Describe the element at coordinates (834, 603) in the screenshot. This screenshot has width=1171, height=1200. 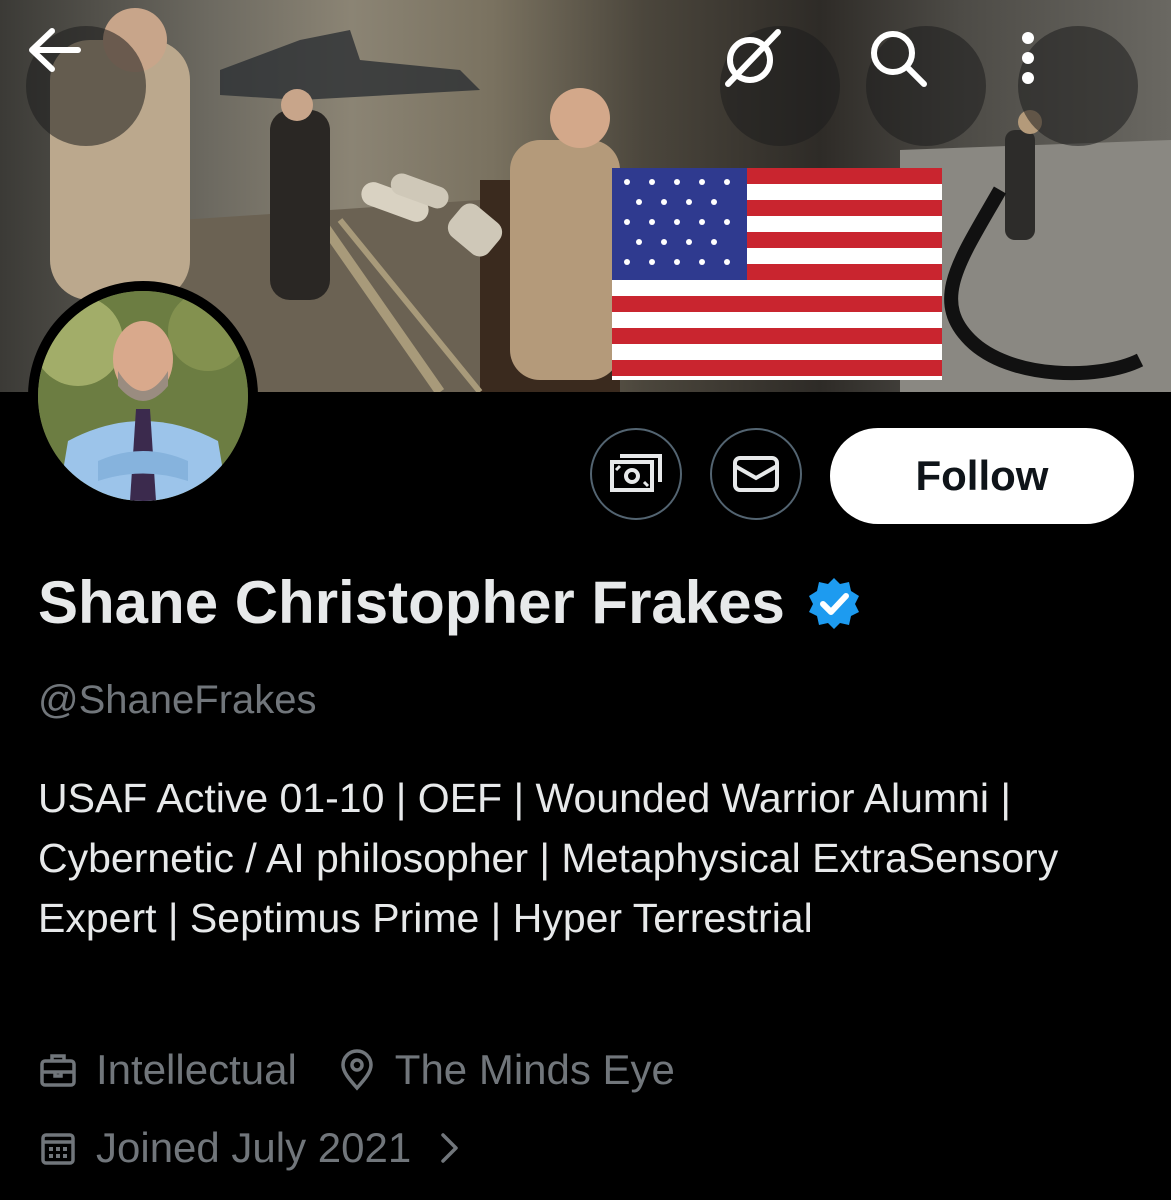
I see `verified-badge-icon` at that location.